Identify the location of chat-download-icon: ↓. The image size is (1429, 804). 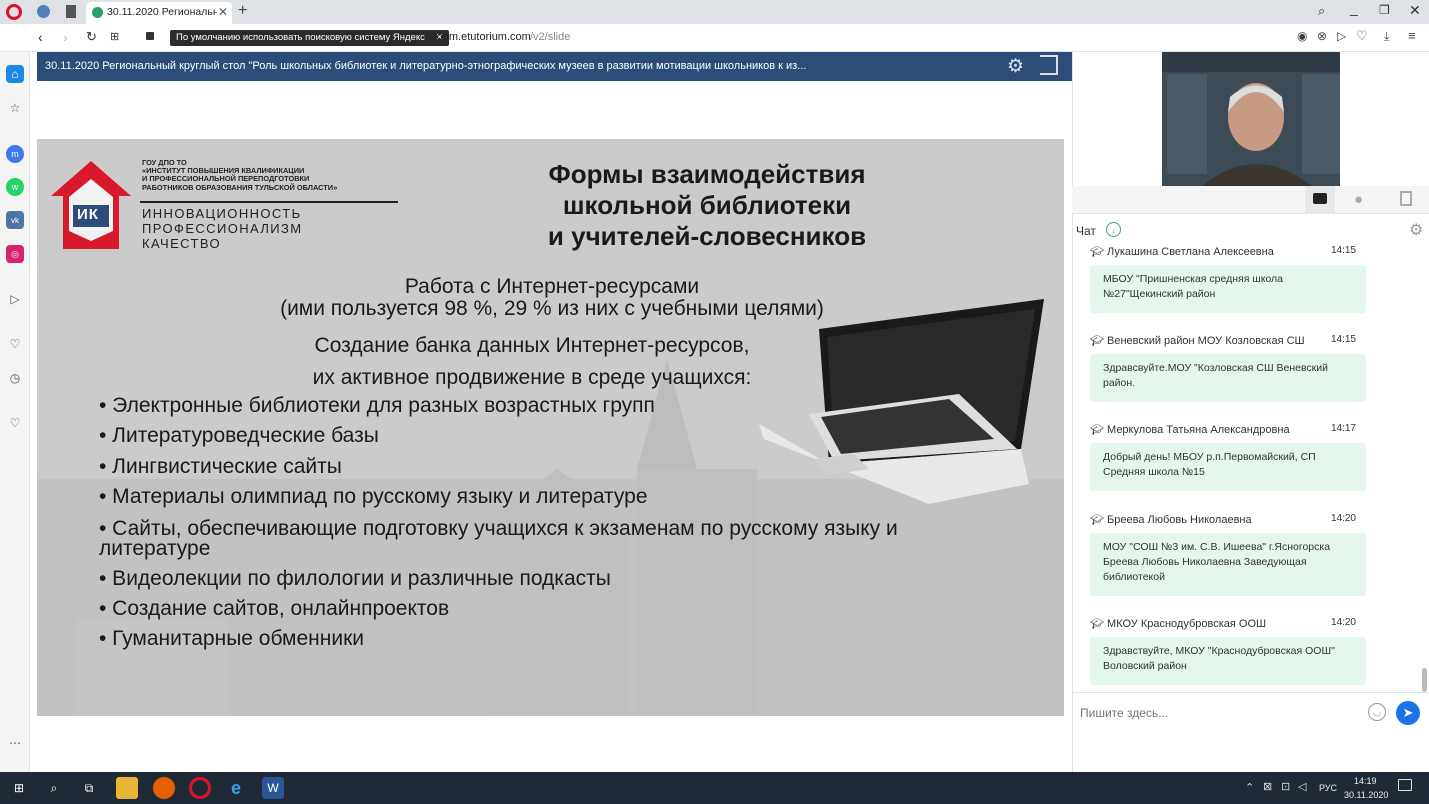
(1113, 229).